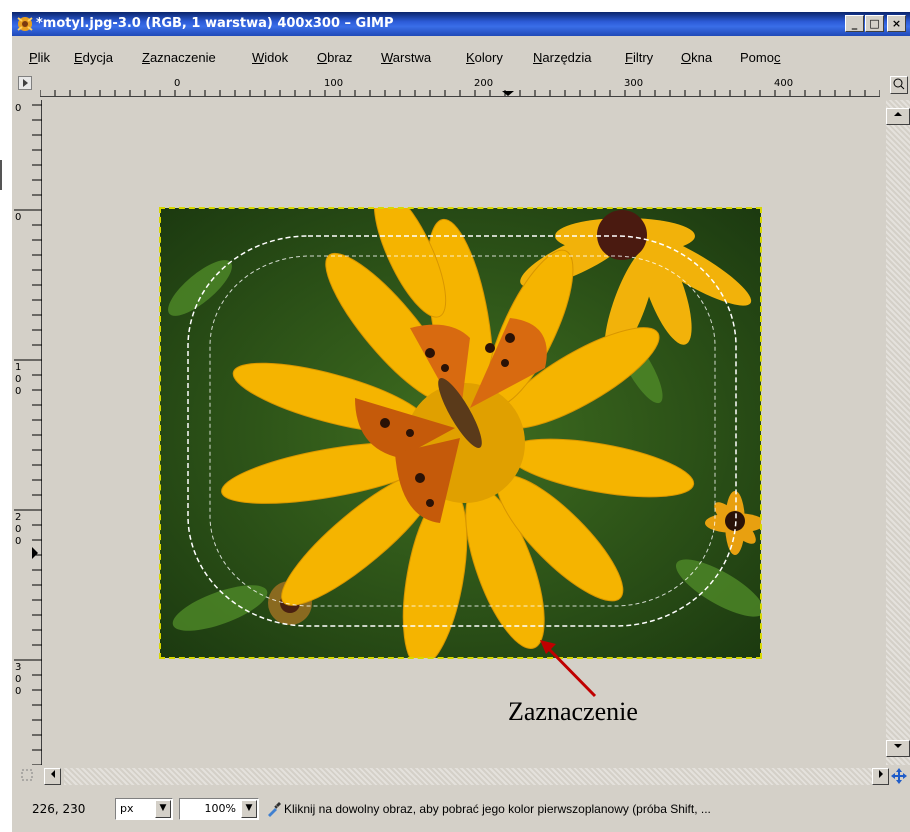 This screenshot has height=832, width=910. What do you see at coordinates (760, 57) in the screenshot?
I see `menu-pomoc: Pomoc` at bounding box center [760, 57].